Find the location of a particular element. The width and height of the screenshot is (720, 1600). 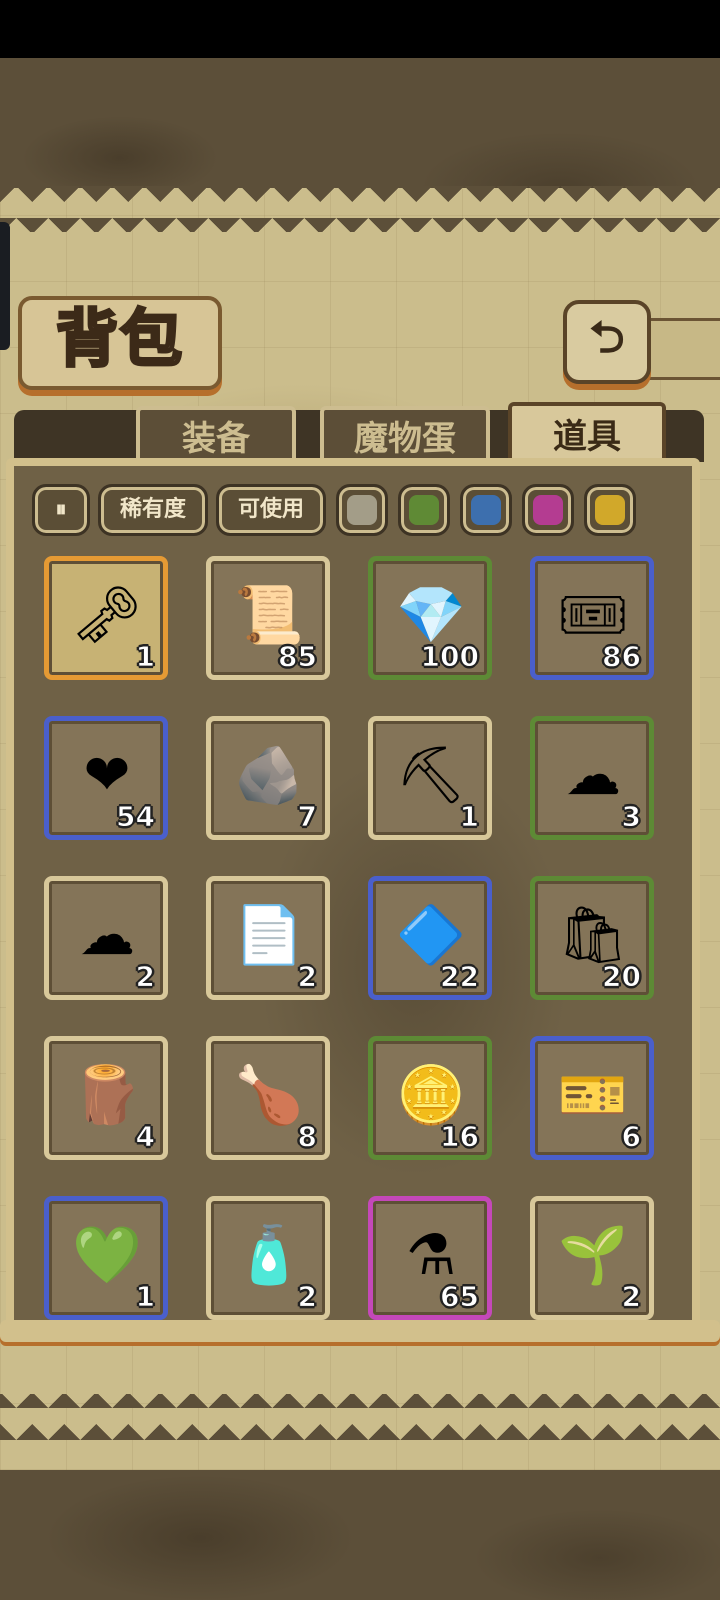

item-slot: 🔷 22 is located at coordinates (430, 938).